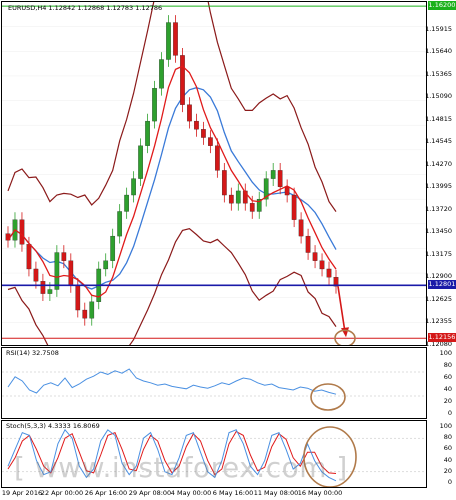 The width and height of the screenshot is (456, 500). Describe the element at coordinates (447, 448) in the screenshot. I see `stoch-tick: 60` at that location.